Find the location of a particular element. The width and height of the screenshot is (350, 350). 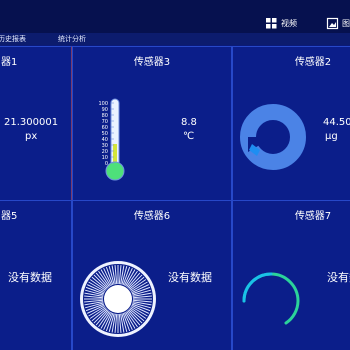

arc-gauge-icon is located at coordinates (271, 298).